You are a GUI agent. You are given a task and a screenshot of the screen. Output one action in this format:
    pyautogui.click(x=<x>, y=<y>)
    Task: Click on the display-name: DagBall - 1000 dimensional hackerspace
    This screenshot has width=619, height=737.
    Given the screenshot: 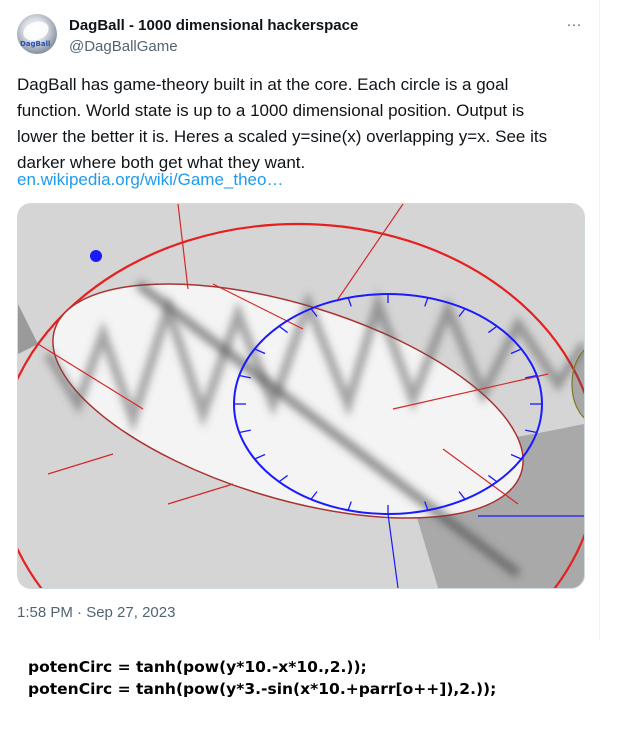 What is the action you would take?
    pyautogui.click(x=213, y=25)
    